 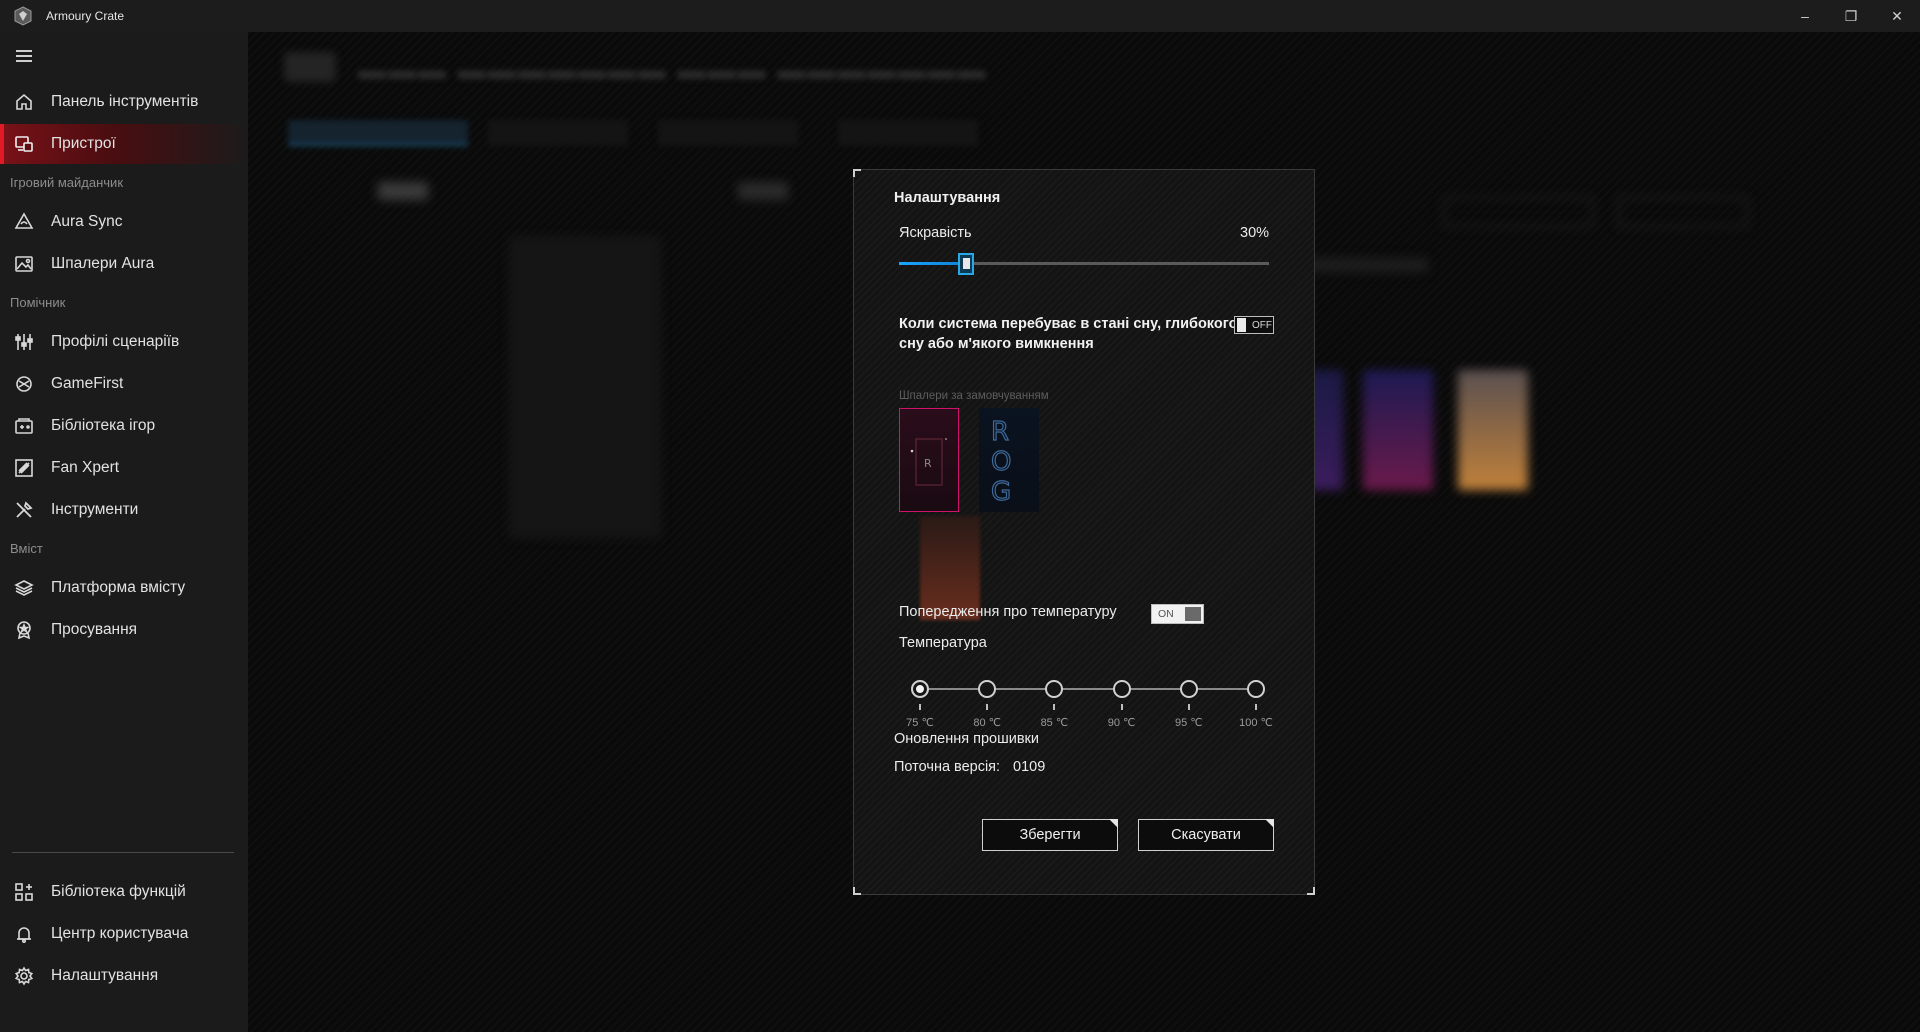 What do you see at coordinates (85, 16) in the screenshot?
I see `app-title: Armoury Crate` at bounding box center [85, 16].